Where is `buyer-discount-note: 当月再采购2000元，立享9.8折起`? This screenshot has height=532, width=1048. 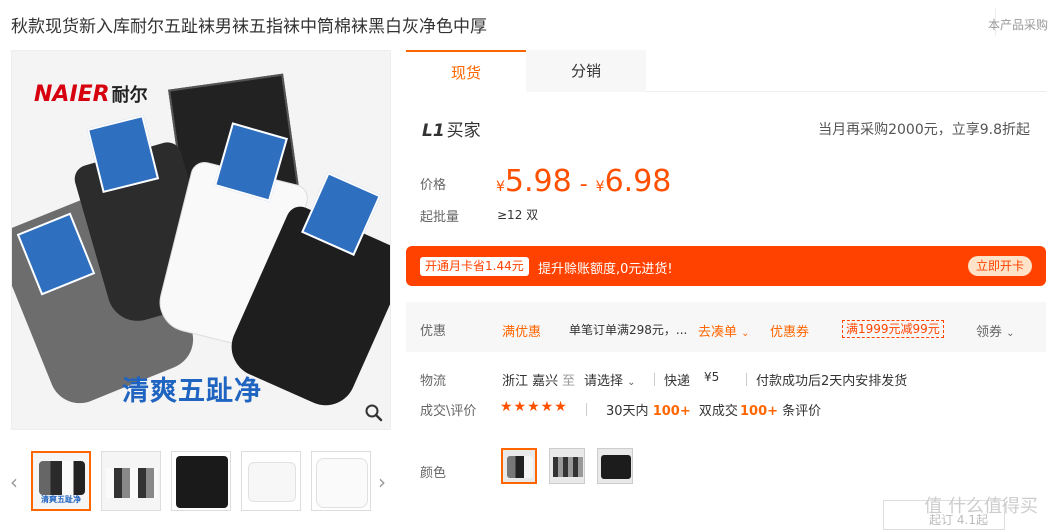 buyer-discount-note: 当月再采购2000元，立享9.8折起 is located at coordinates (924, 129).